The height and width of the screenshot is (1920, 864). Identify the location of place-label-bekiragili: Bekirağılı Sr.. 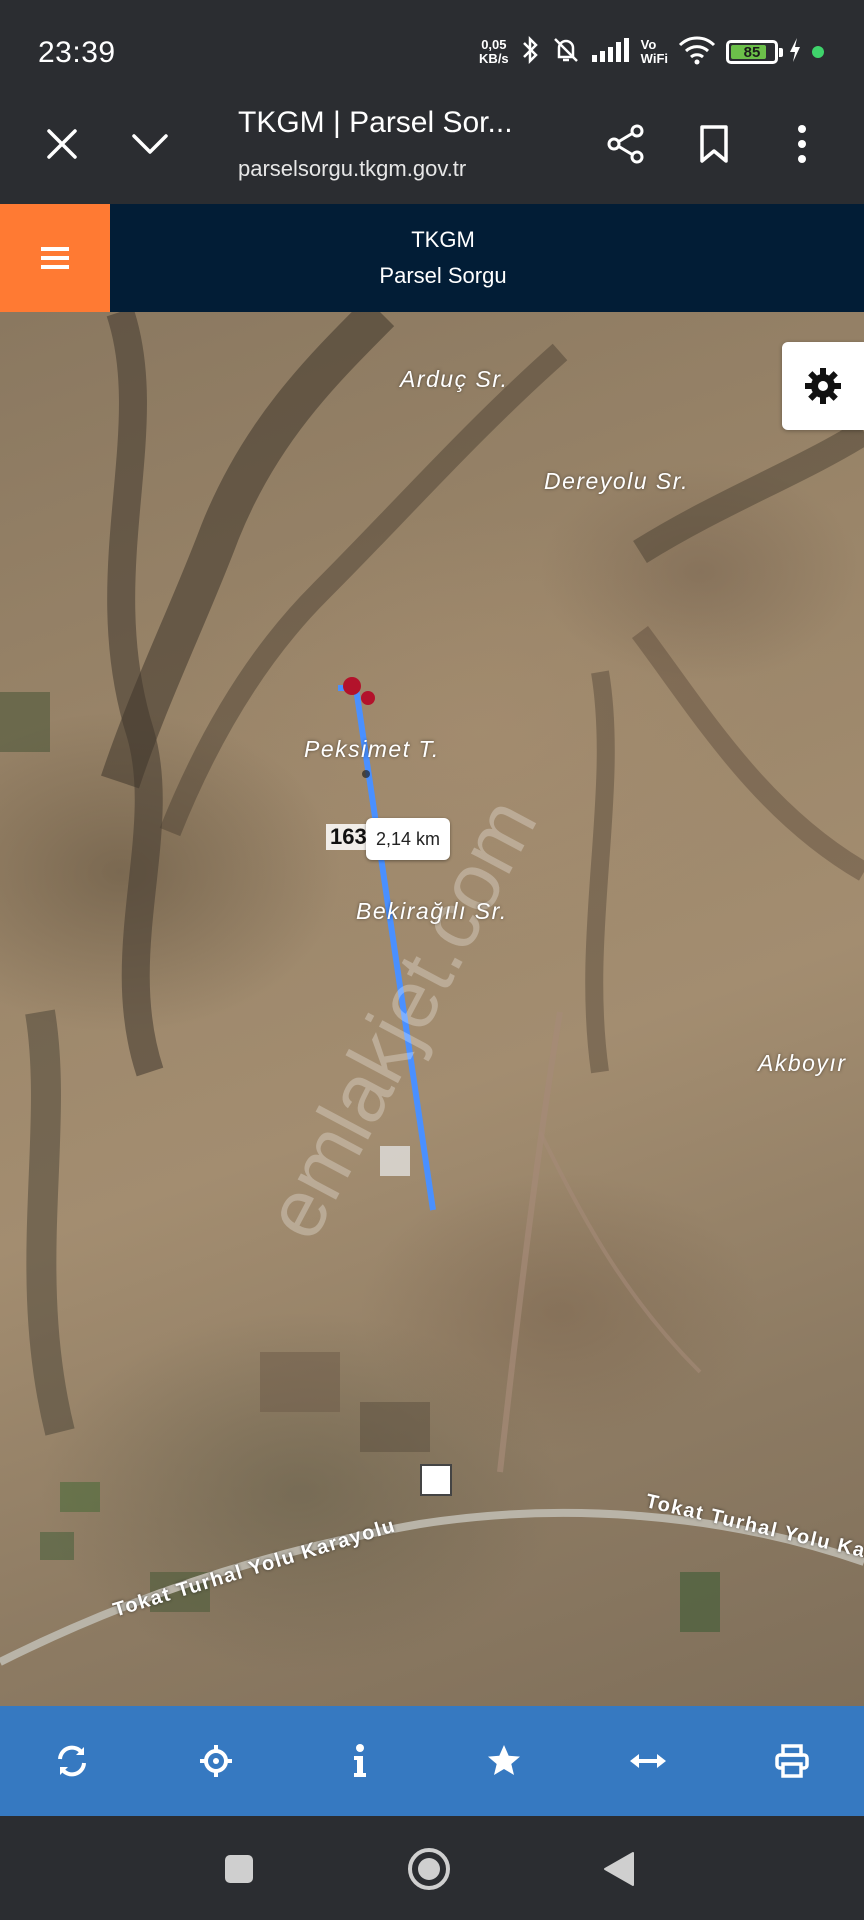
(432, 911).